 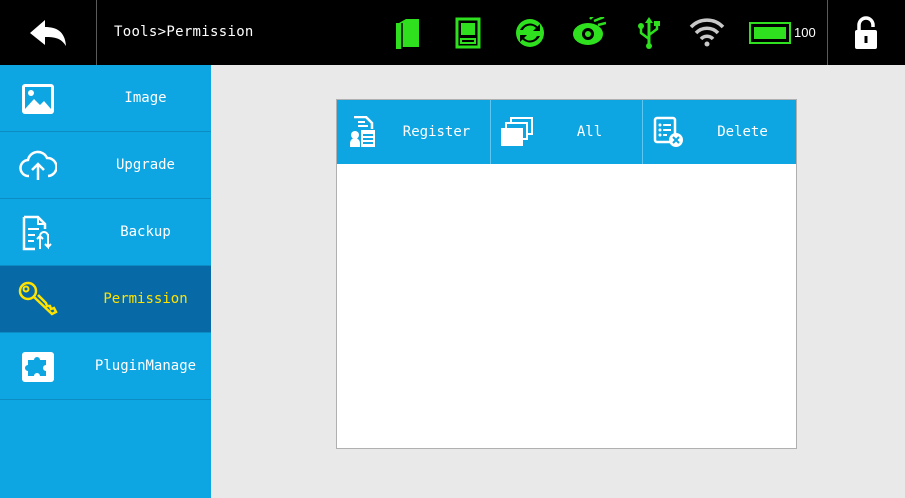 I want to click on all-button: All, so click(x=566, y=132).